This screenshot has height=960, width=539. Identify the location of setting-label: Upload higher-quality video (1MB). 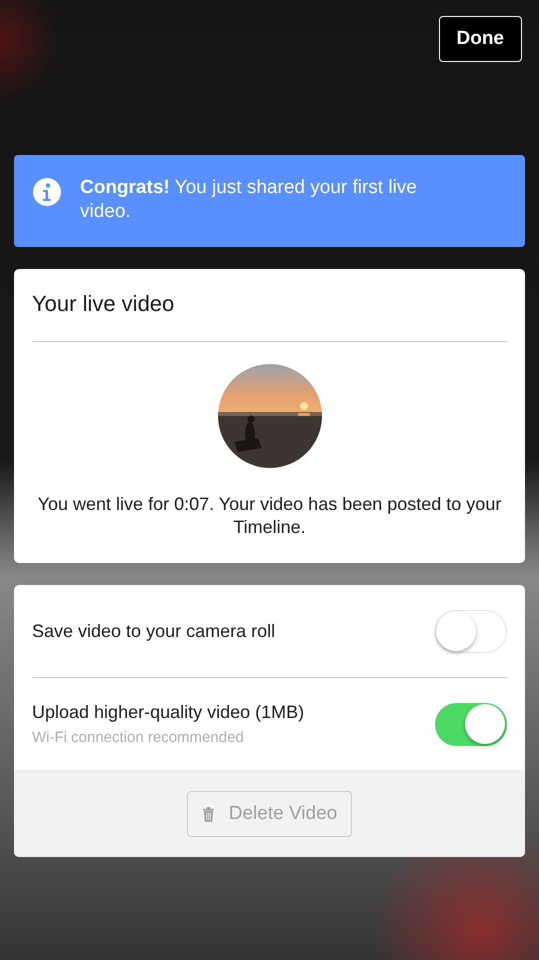
(168, 712).